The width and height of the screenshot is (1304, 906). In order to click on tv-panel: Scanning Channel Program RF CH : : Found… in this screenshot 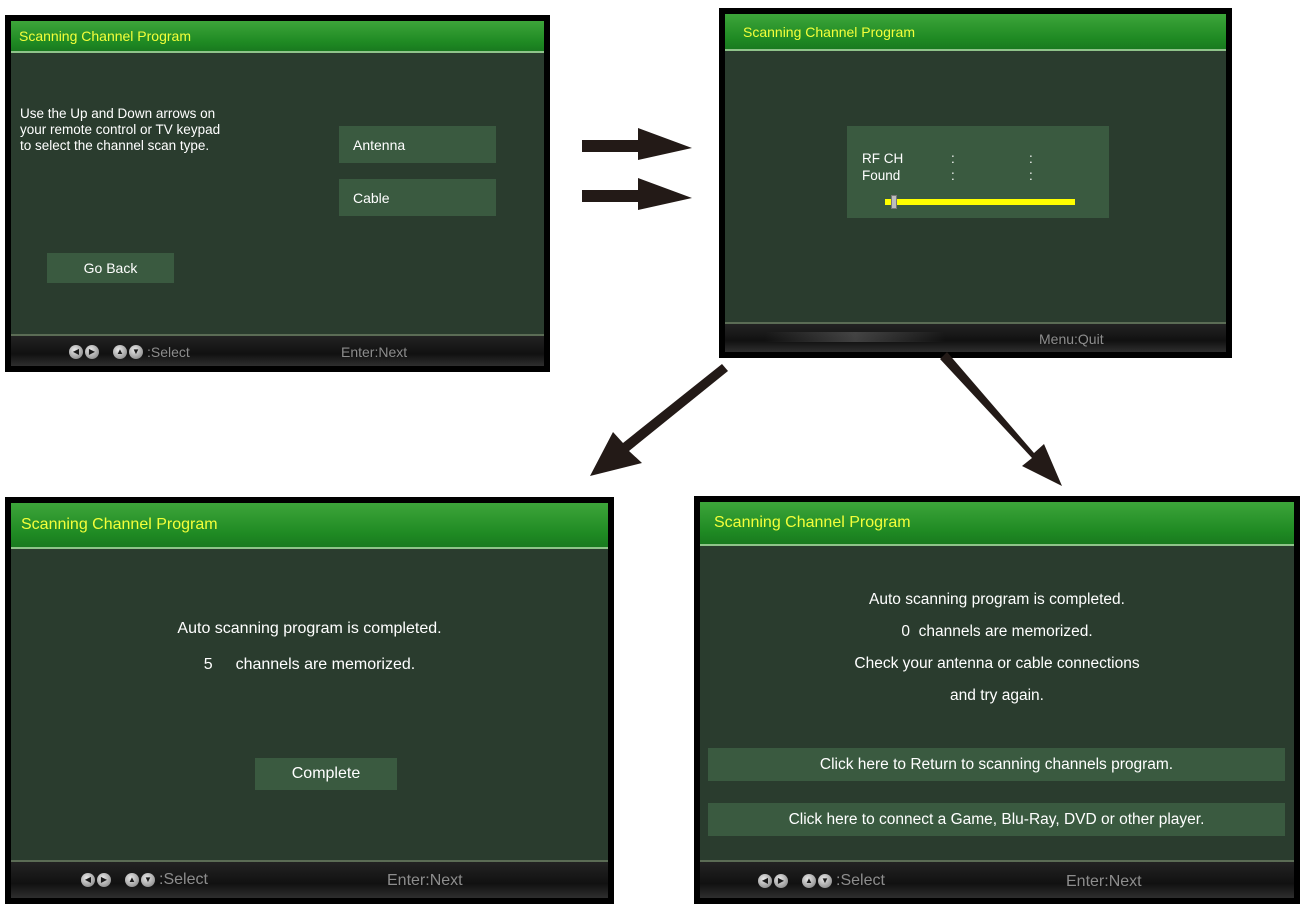, I will do `click(975, 183)`.